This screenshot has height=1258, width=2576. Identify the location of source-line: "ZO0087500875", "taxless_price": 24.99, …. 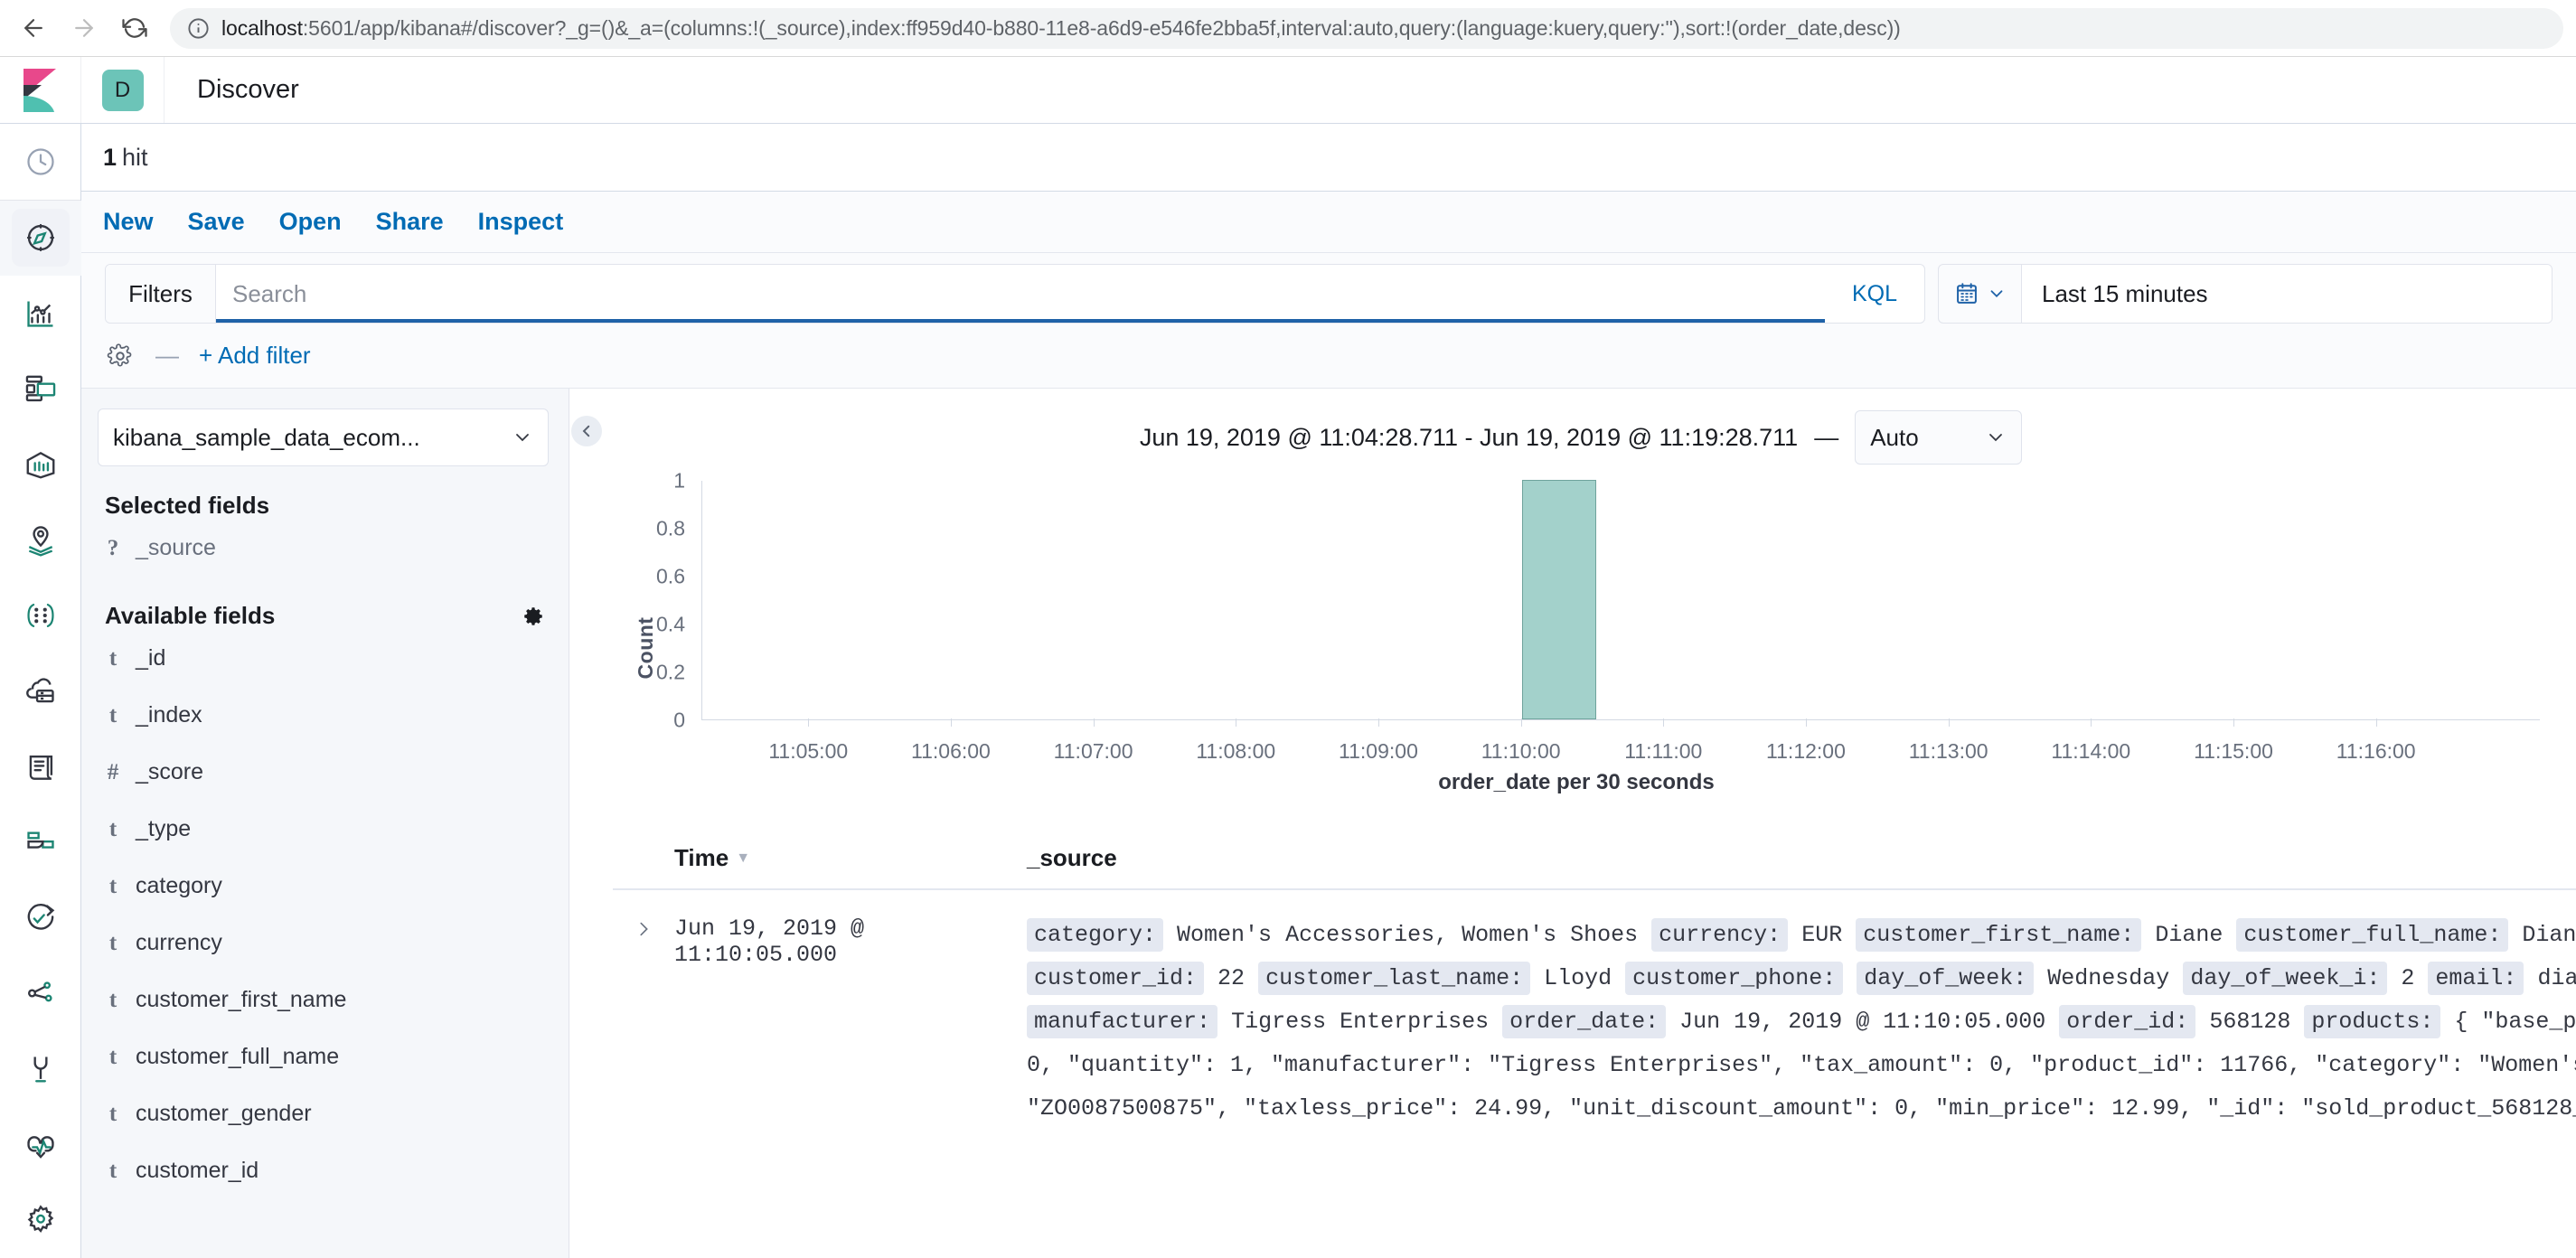
(1802, 1109).